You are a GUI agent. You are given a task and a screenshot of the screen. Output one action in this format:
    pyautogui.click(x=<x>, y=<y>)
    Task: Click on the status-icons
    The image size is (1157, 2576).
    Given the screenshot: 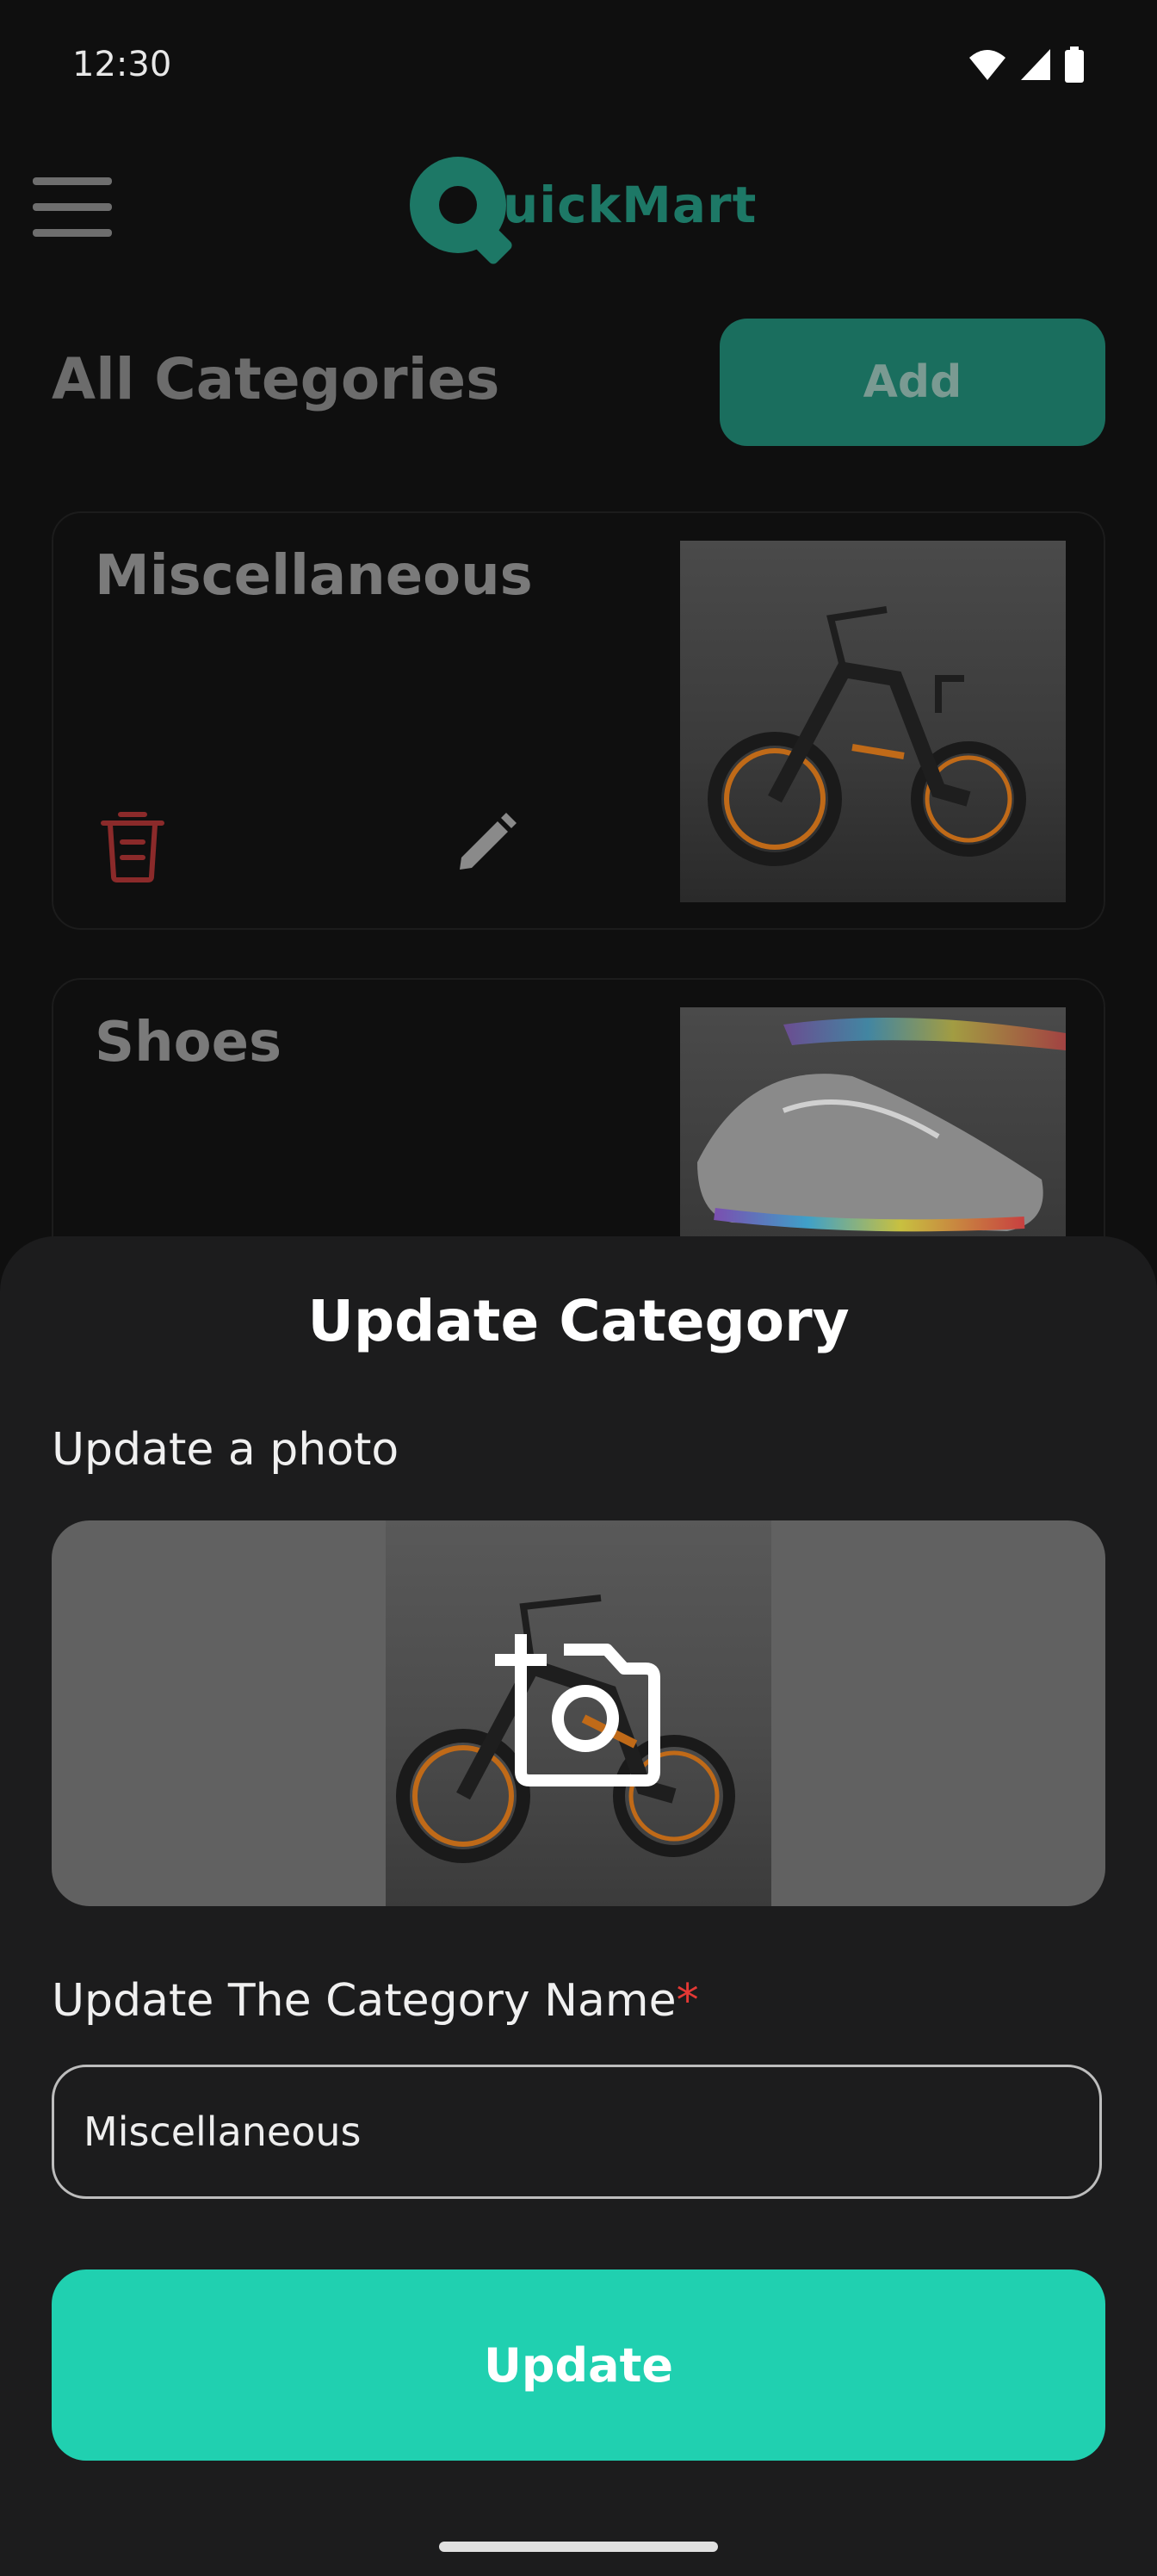 What is the action you would take?
    pyautogui.click(x=1026, y=64)
    